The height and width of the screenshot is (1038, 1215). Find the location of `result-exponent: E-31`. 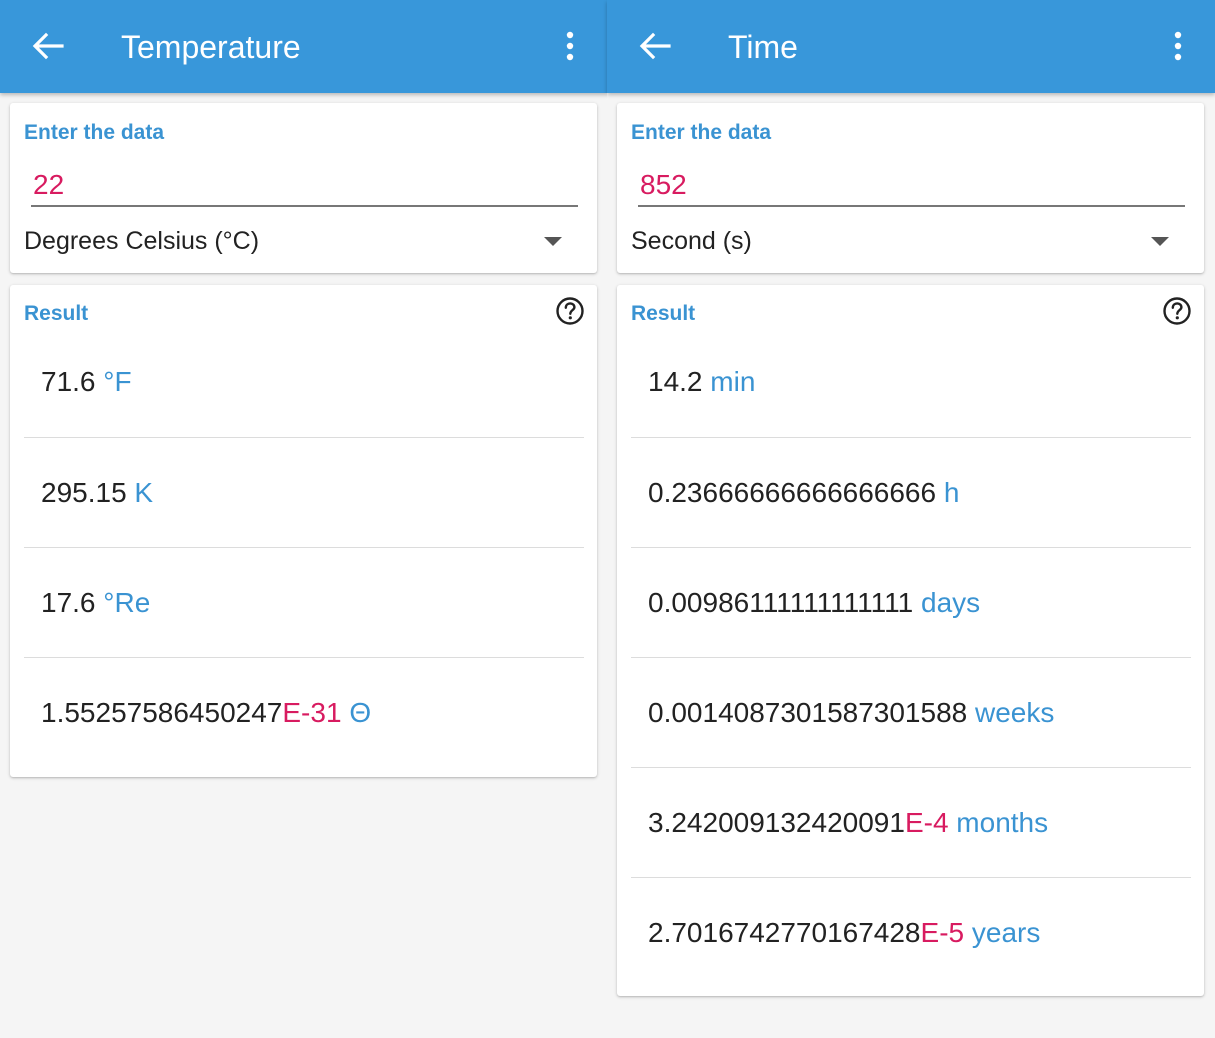

result-exponent: E-31 is located at coordinates (312, 712).